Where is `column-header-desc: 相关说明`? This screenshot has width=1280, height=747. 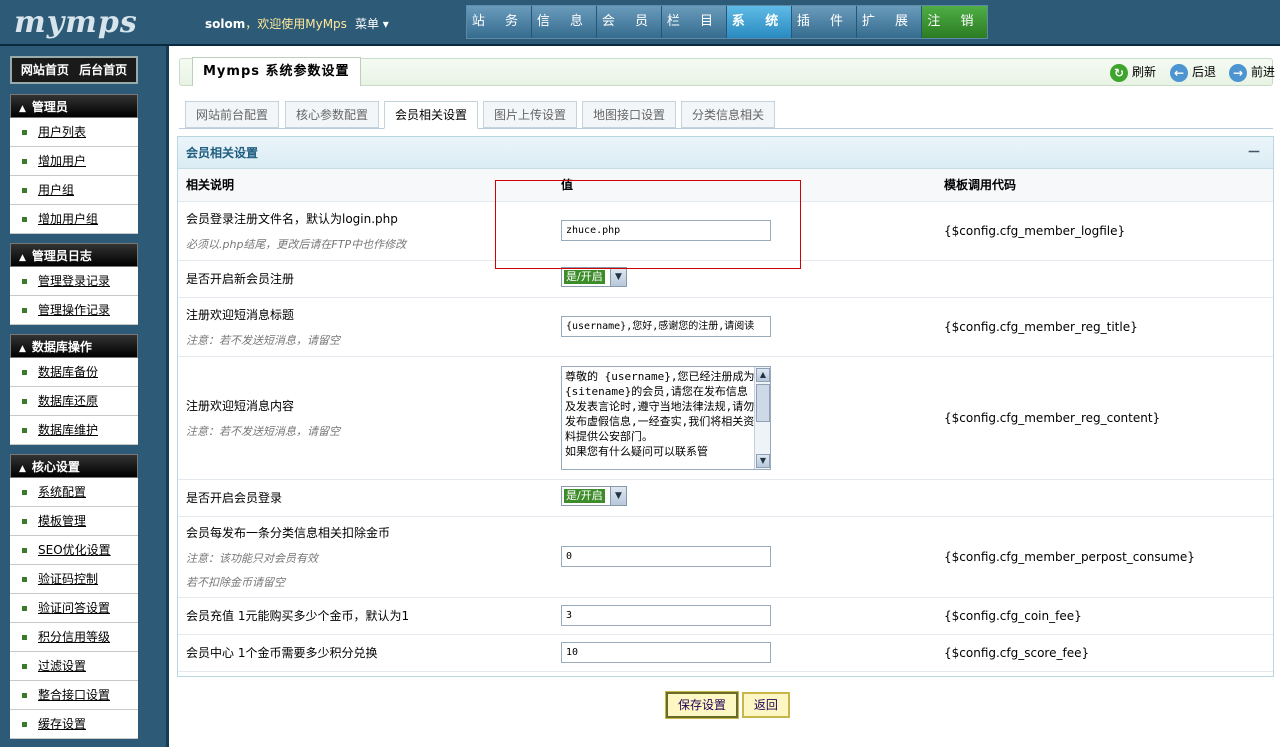
column-header-desc: 相关说明 is located at coordinates (369, 185).